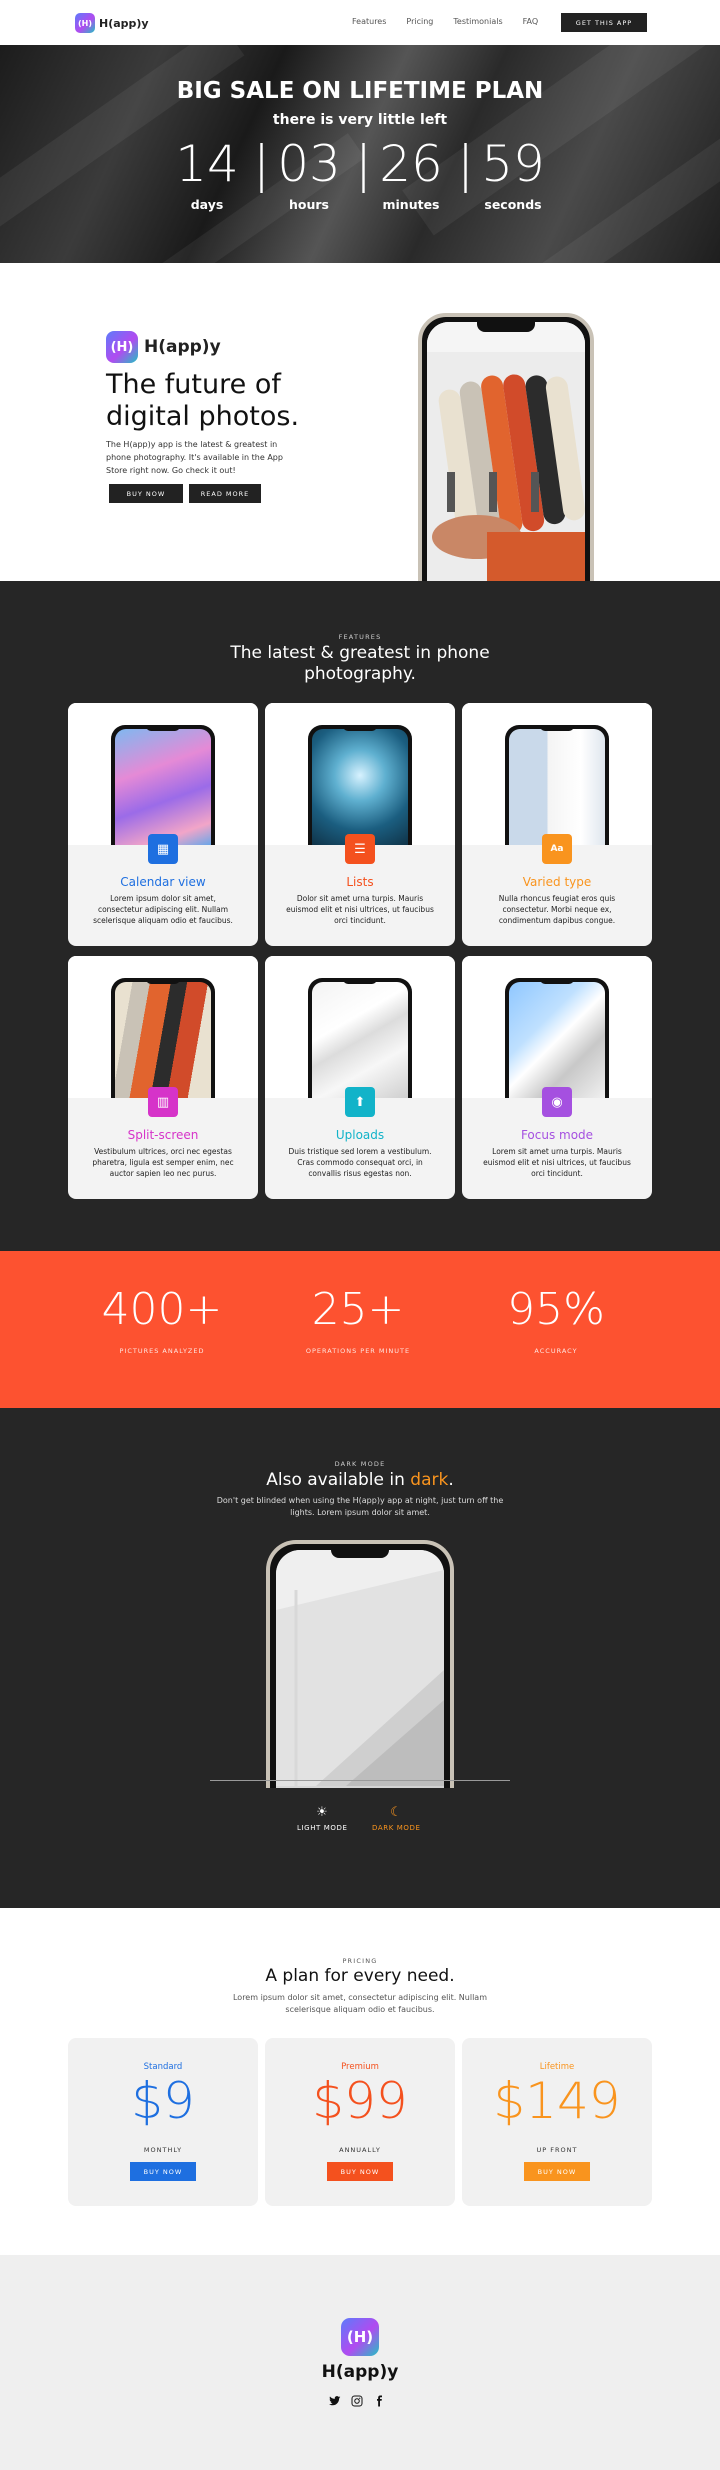  What do you see at coordinates (207, 164) in the screenshot?
I see `countdown-value: 14` at bounding box center [207, 164].